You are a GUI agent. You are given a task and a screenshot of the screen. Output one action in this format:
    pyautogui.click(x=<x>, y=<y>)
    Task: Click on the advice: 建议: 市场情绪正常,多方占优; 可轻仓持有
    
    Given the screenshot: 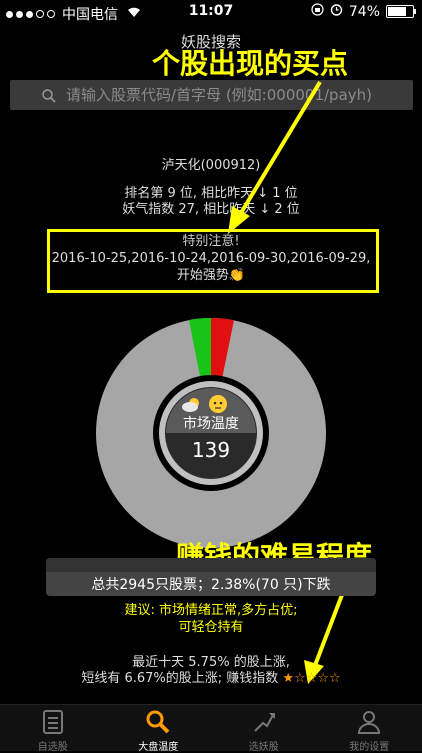 What is the action you would take?
    pyautogui.click(x=211, y=619)
    